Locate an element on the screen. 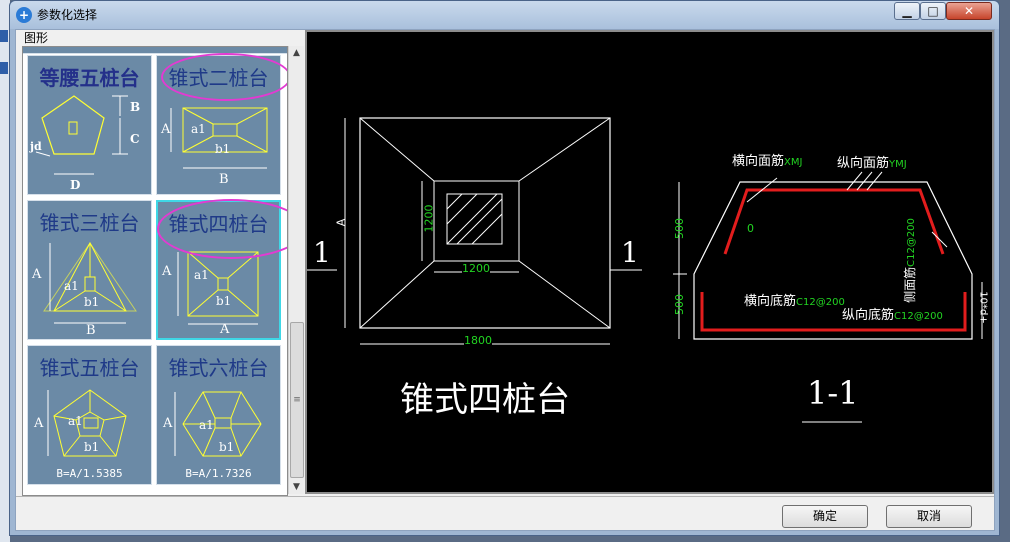 This screenshot has width=1010, height=542. window-title: 参数化选择 is located at coordinates (67, 15).